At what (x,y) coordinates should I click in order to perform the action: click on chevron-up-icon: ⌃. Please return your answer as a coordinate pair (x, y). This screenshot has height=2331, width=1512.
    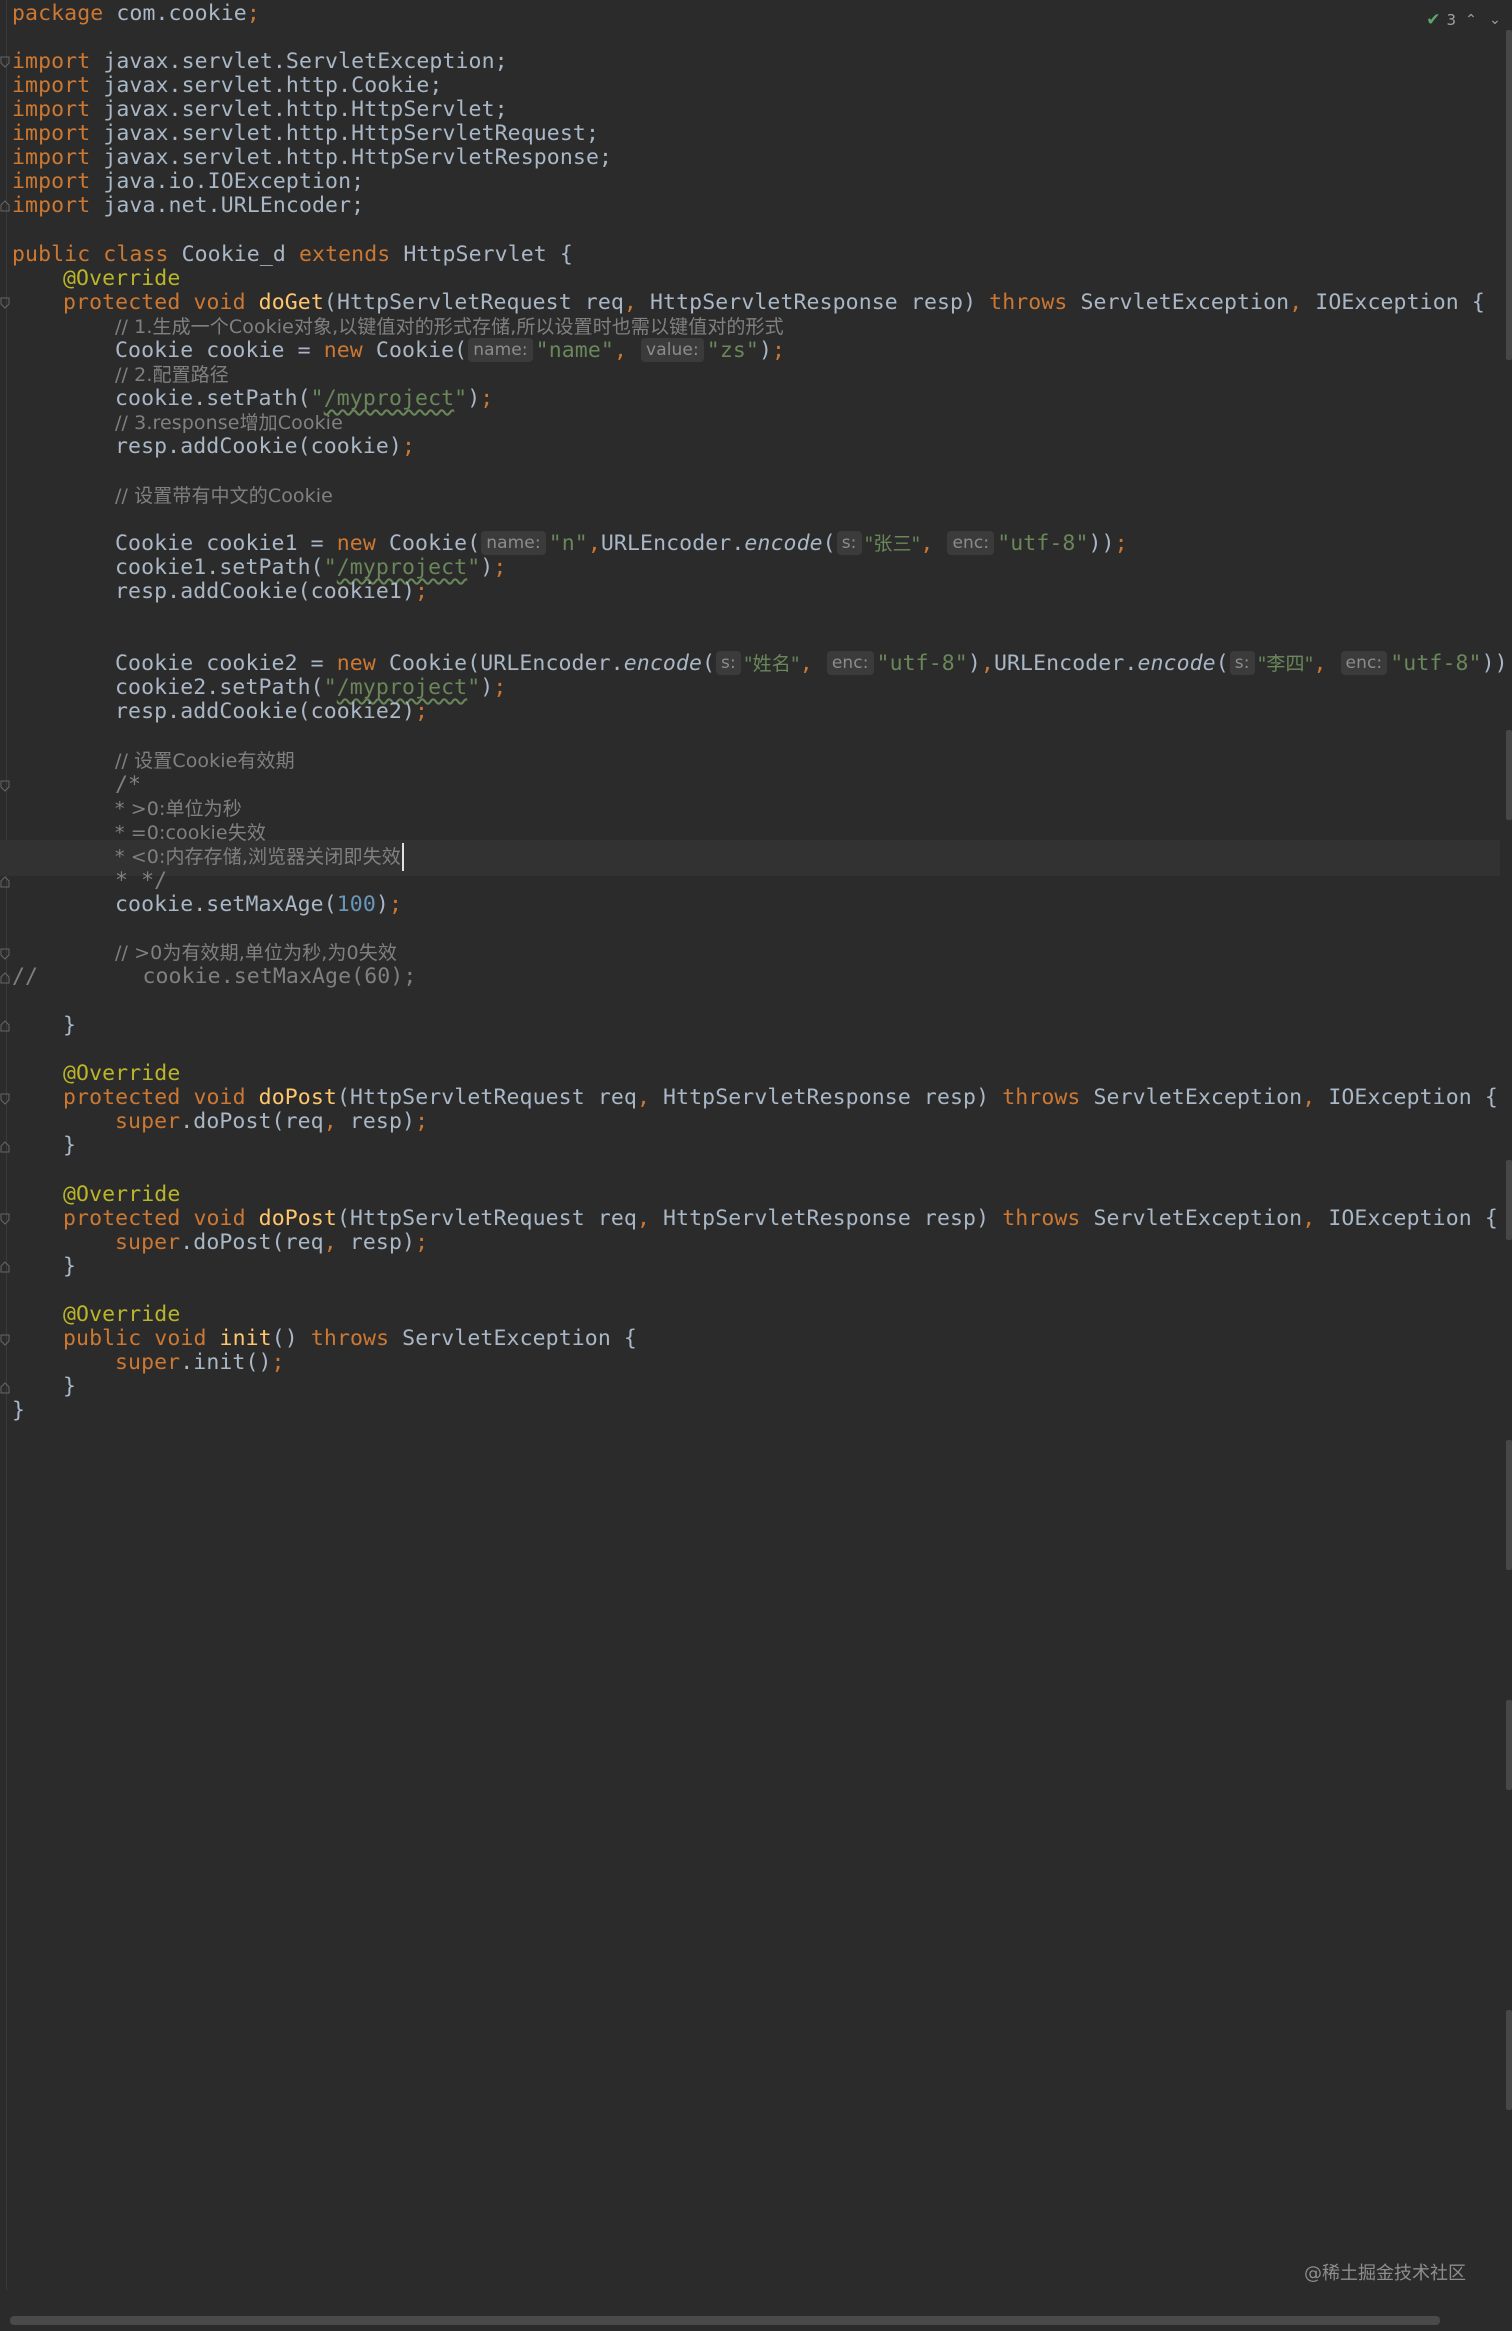
    Looking at the image, I should click on (1471, 20).